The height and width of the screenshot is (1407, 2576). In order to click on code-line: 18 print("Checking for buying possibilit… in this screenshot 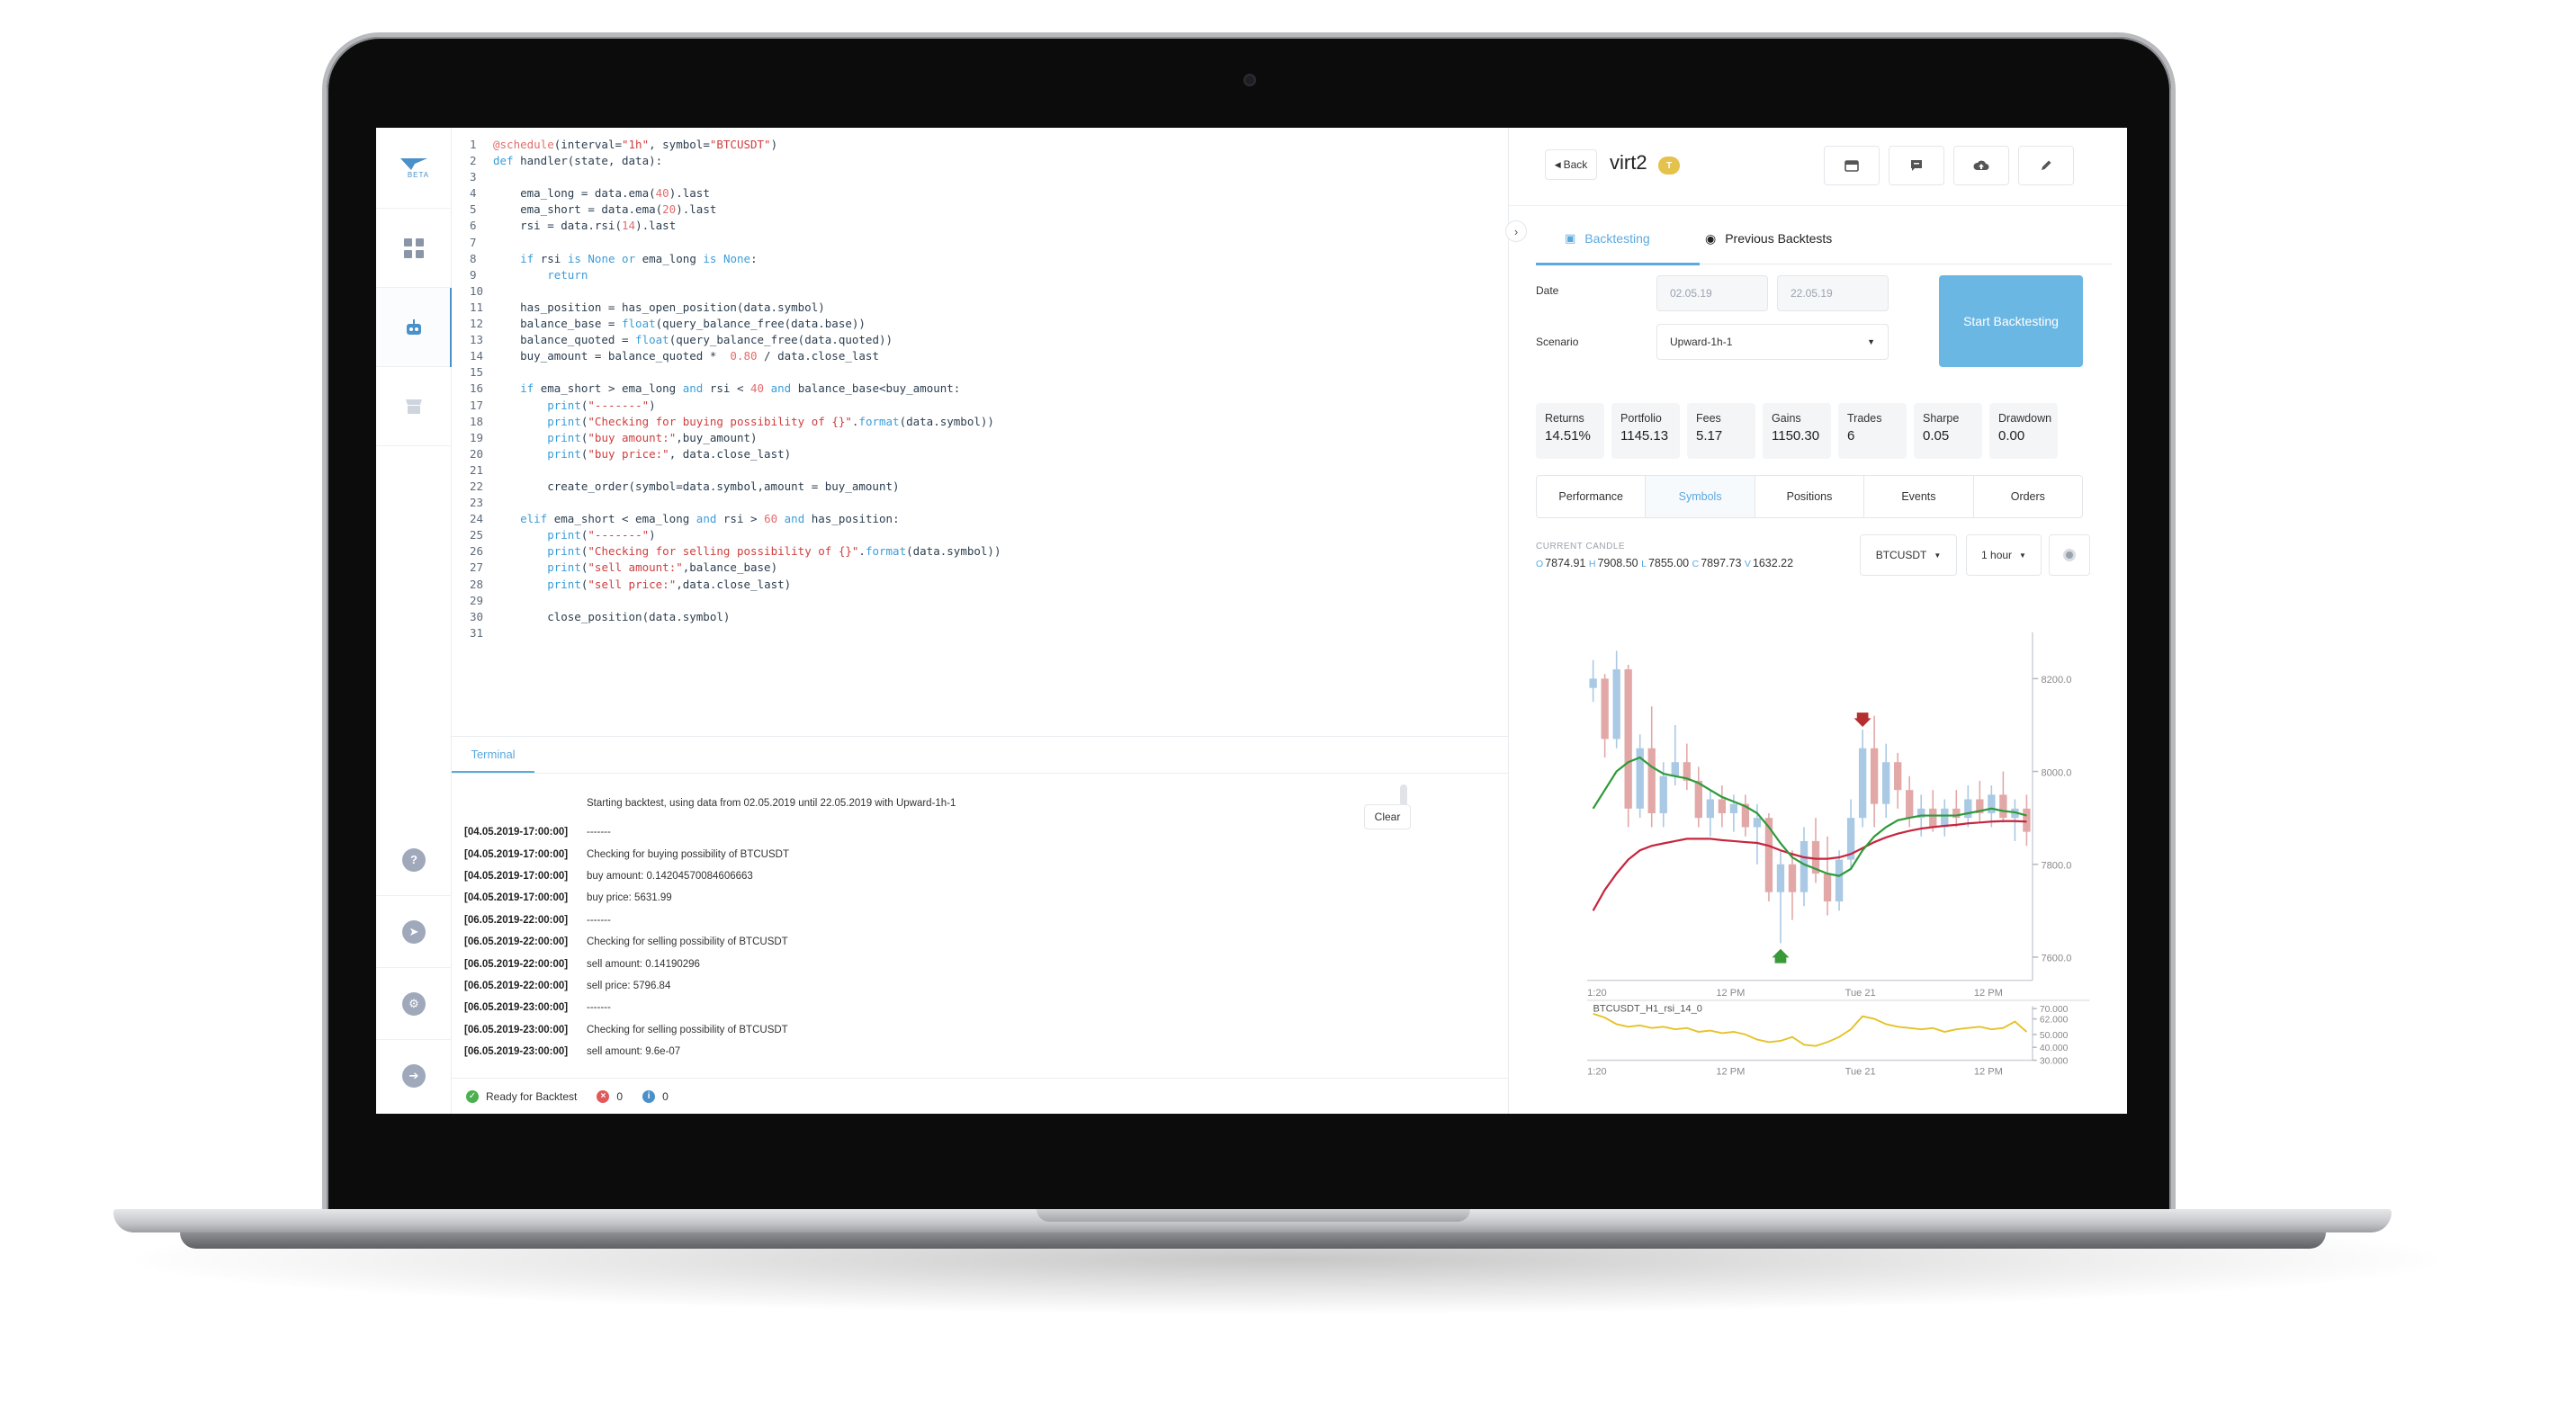, I will do `click(736, 422)`.